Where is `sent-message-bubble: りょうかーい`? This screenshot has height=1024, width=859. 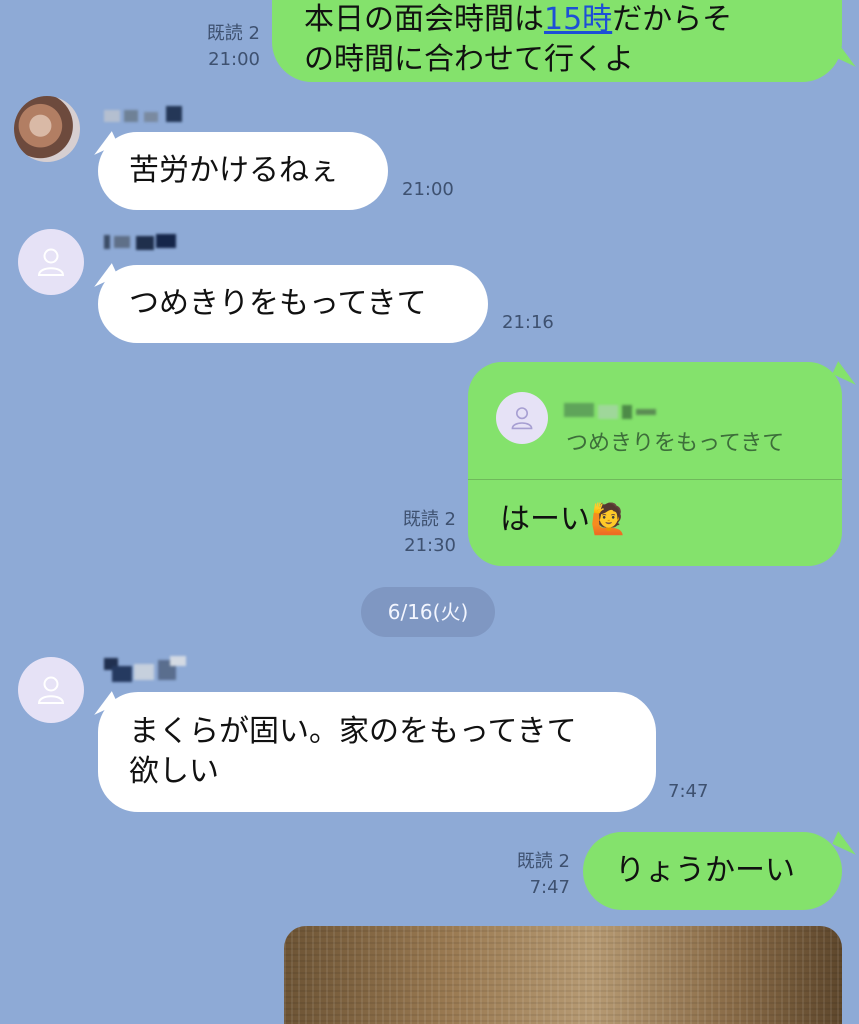 sent-message-bubble: りょうかーい is located at coordinates (712, 871).